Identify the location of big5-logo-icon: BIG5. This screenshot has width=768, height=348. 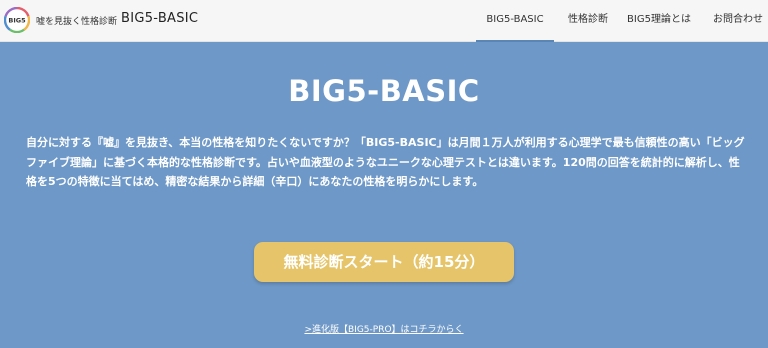
(17, 20).